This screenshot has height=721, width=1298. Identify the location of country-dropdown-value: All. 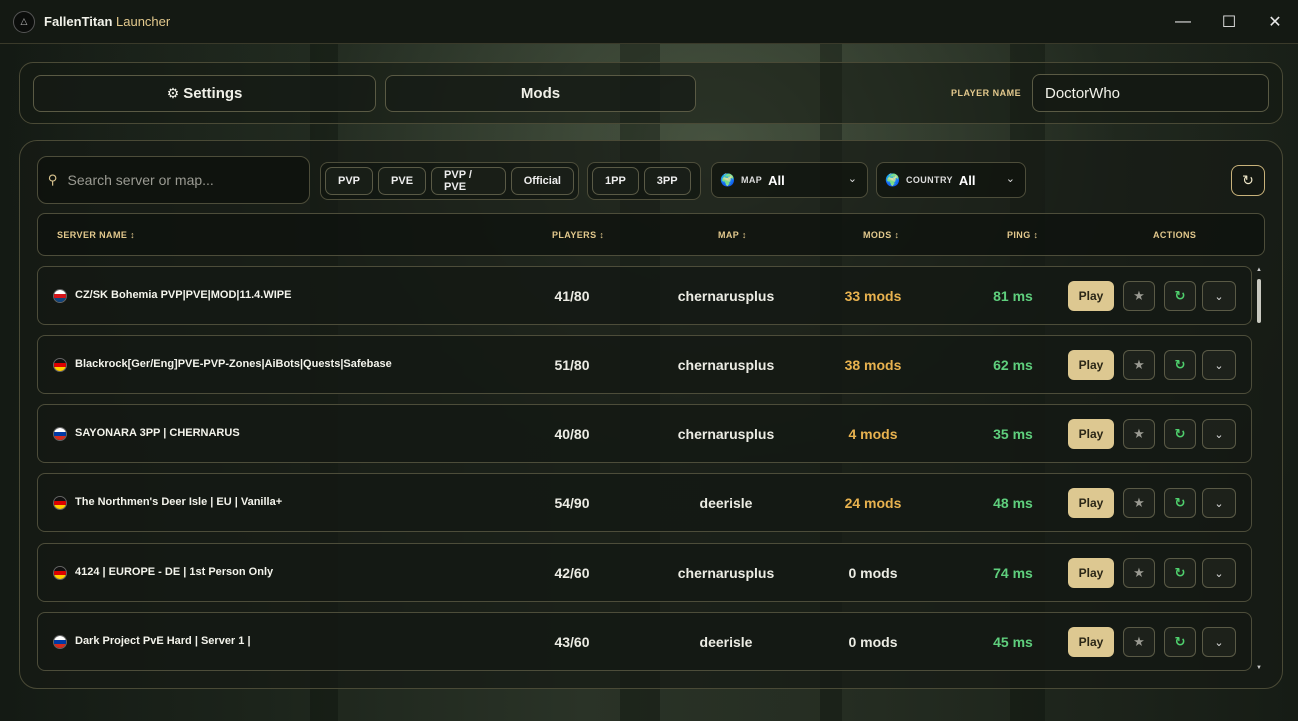
(967, 180).